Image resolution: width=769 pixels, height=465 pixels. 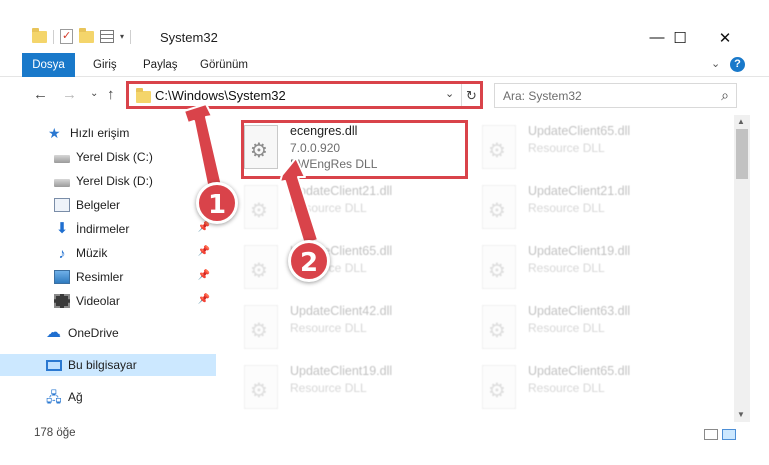 What do you see at coordinates (53, 332) in the screenshot?
I see `cloud-icon: ☁` at bounding box center [53, 332].